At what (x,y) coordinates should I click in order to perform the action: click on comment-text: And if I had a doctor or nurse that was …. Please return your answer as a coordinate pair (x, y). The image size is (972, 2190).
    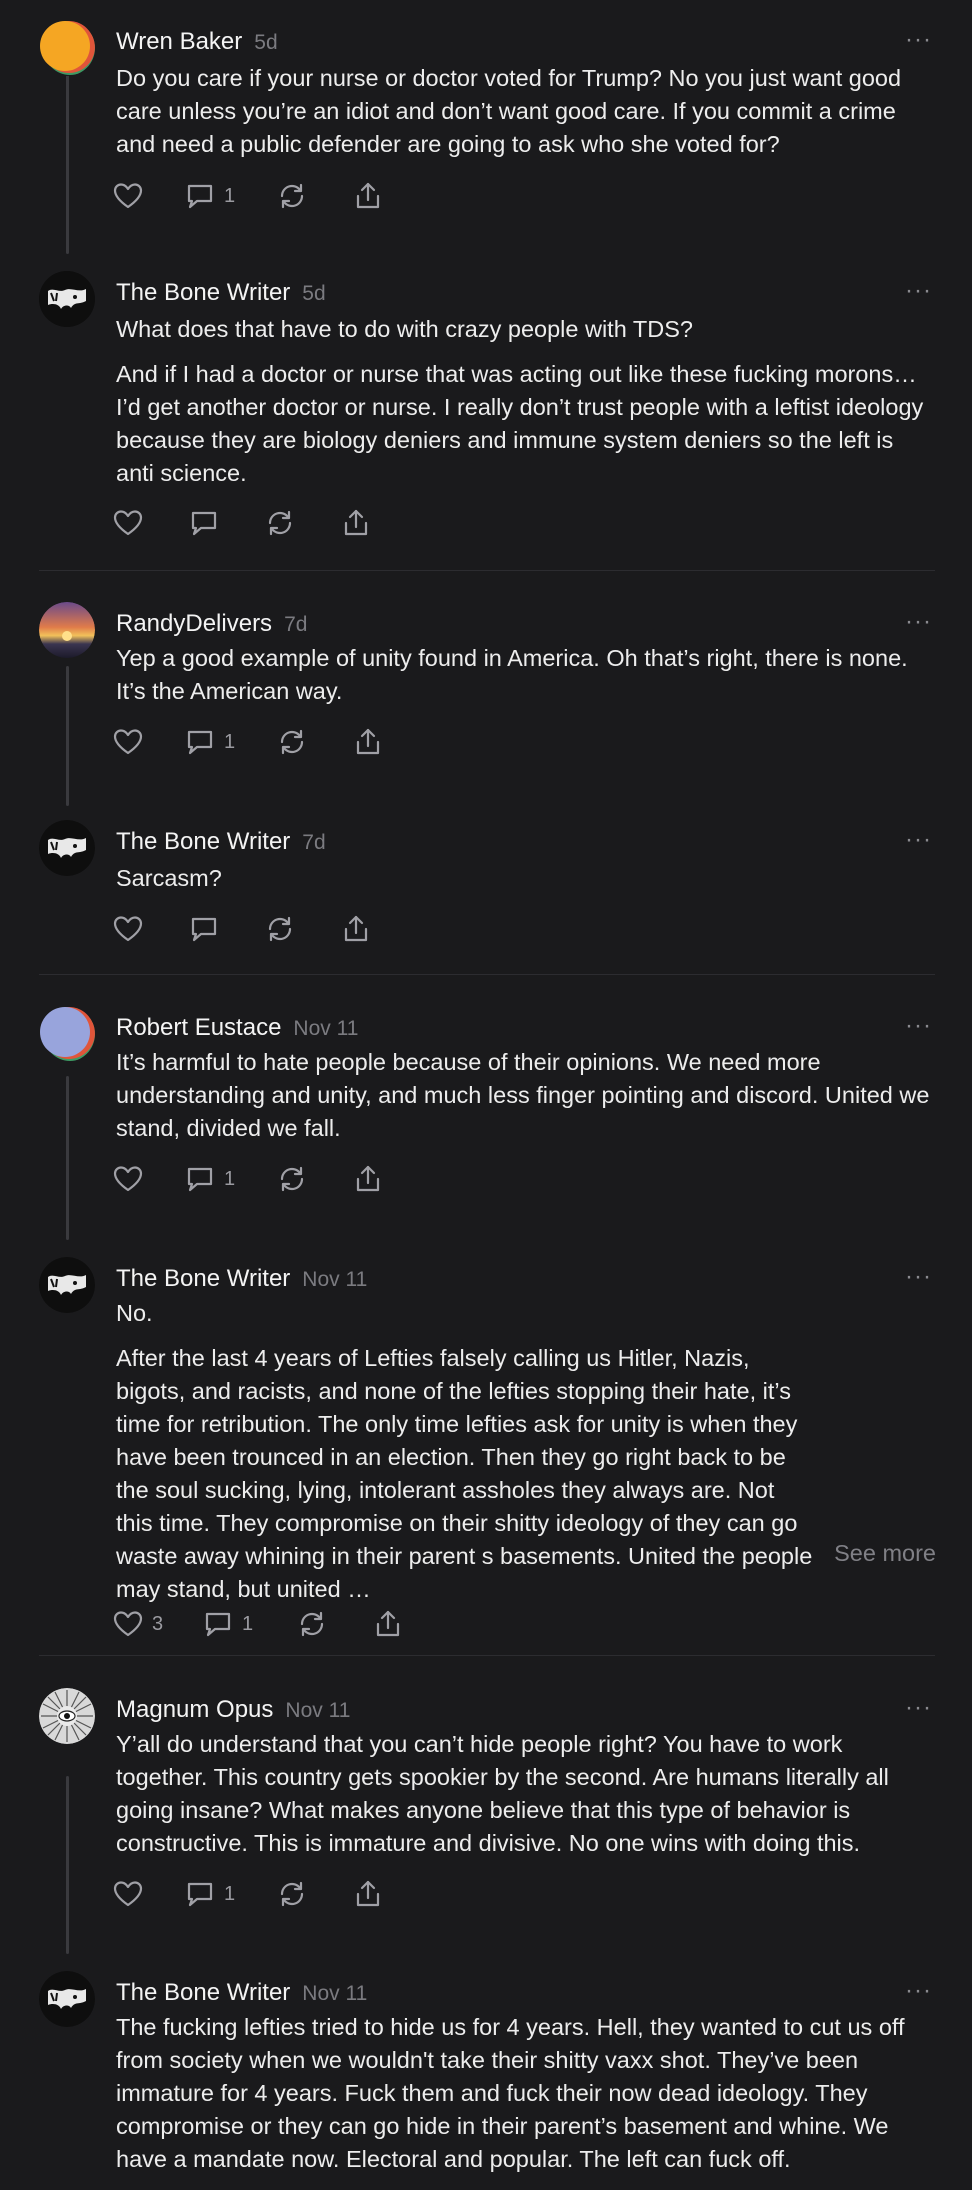
    Looking at the image, I should click on (520, 423).